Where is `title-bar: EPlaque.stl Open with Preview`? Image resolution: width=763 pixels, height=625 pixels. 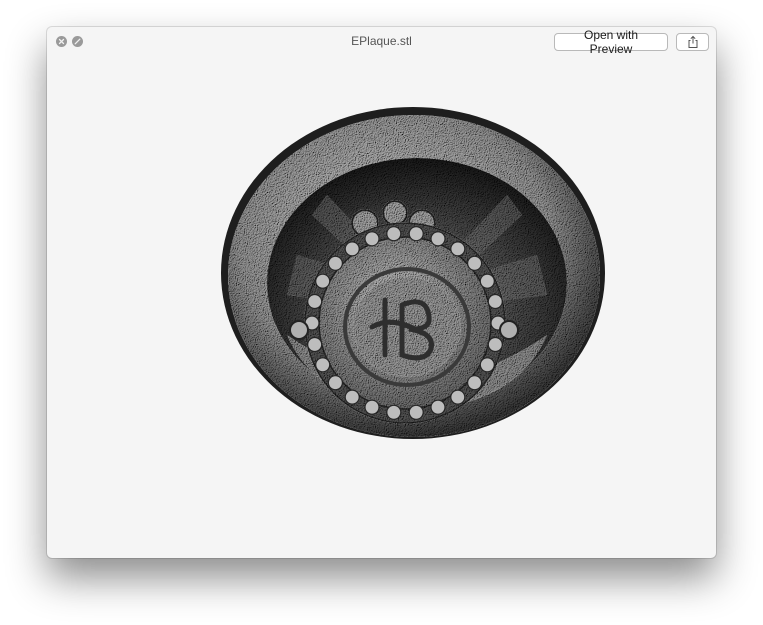
title-bar: EPlaque.stl Open with Preview is located at coordinates (381, 42).